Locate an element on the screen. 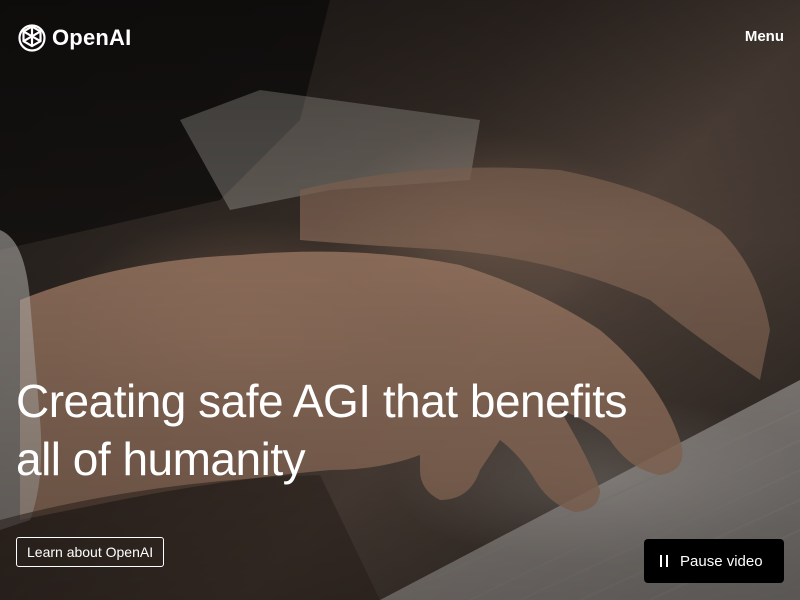  headline-line-2: all of humanity is located at coordinates (161, 459).